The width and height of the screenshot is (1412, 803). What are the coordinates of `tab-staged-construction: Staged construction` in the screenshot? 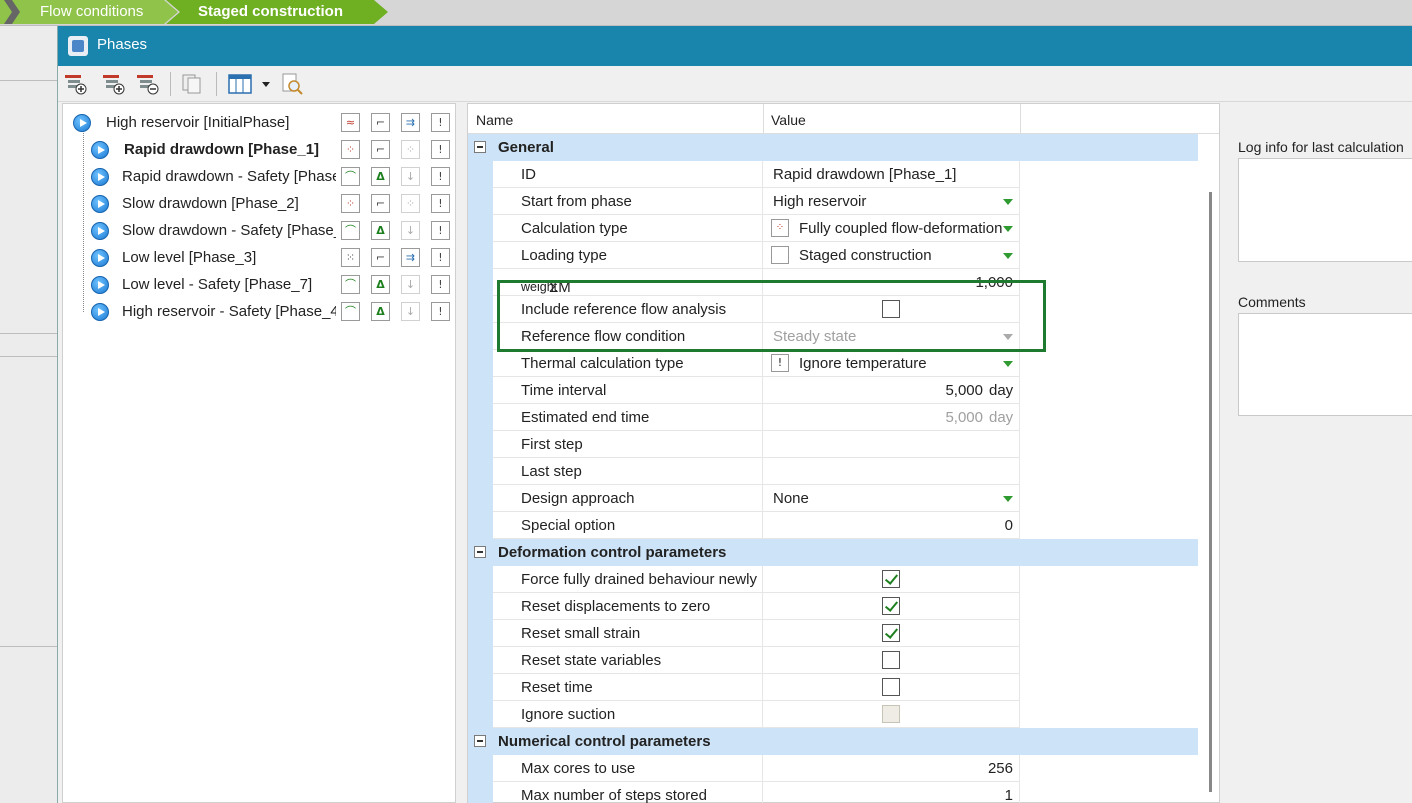 It's located at (277, 12).